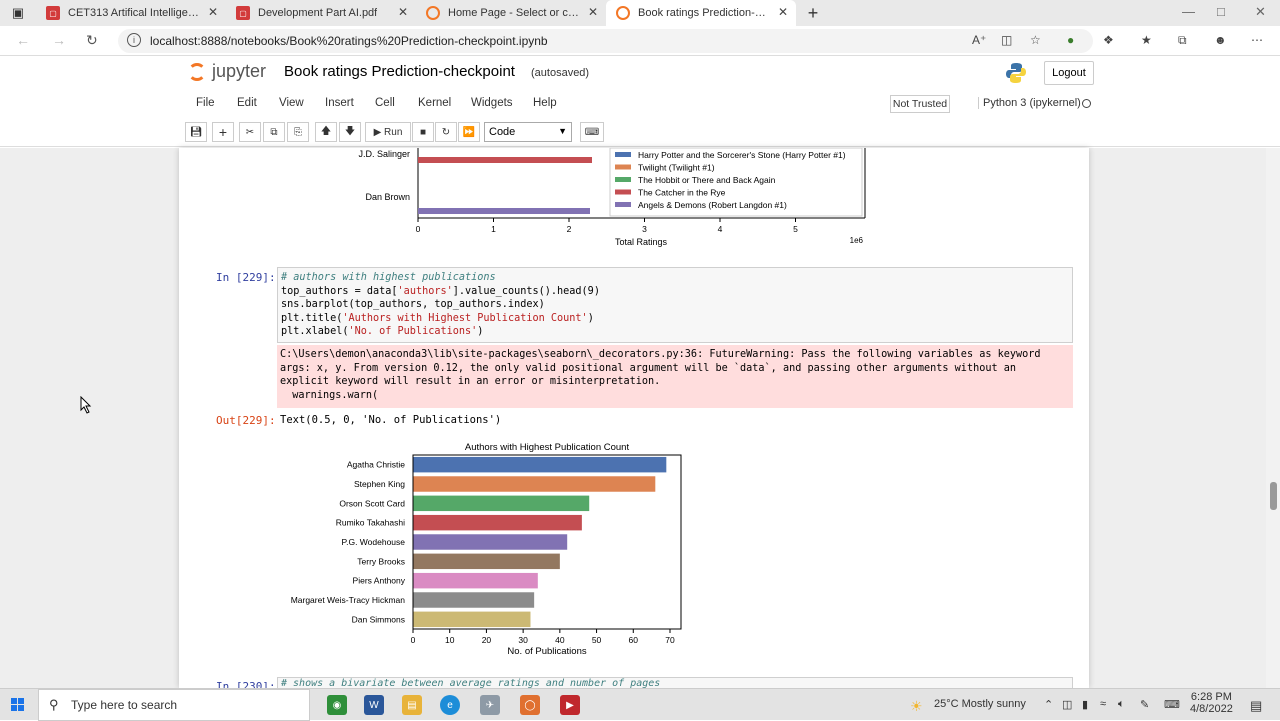 Image resolution: width=1280 pixels, height=721 pixels. I want to click on prev-chart-category: J.D. Salinger, so click(384, 154).